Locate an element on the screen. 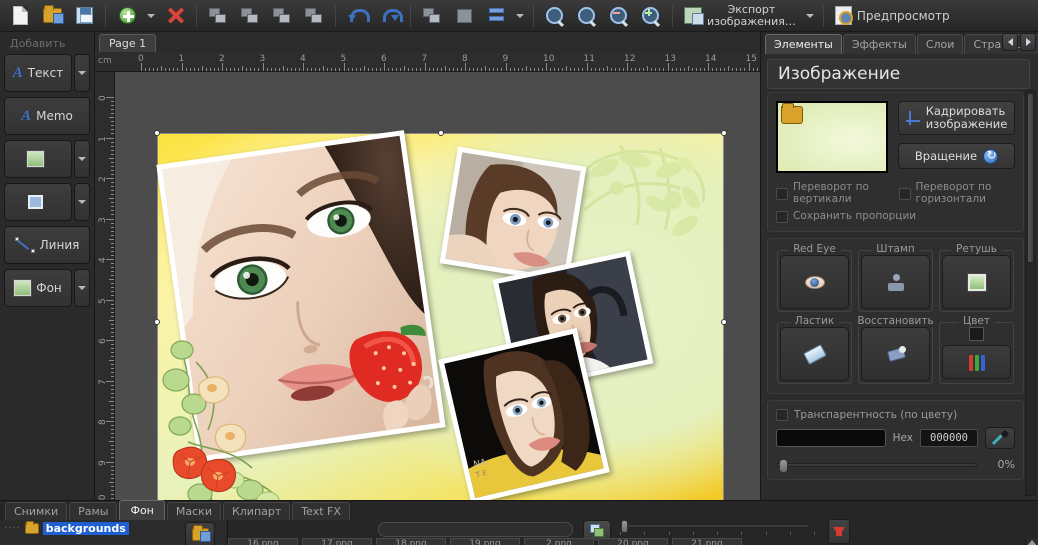 Image resolution: width=1038 pixels, height=545 pixels. clone-stamp-tool-button is located at coordinates (895, 282).